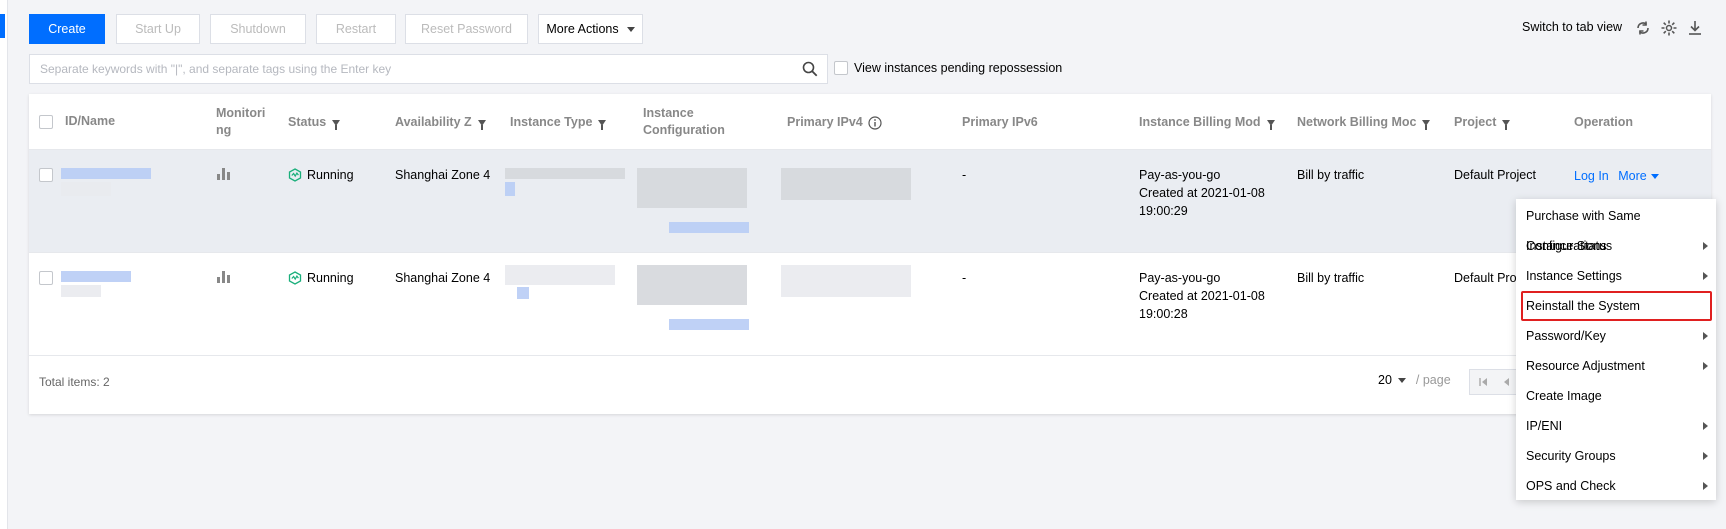  What do you see at coordinates (1616, 396) in the screenshot?
I see `menu-item-create-image: Create Image` at bounding box center [1616, 396].